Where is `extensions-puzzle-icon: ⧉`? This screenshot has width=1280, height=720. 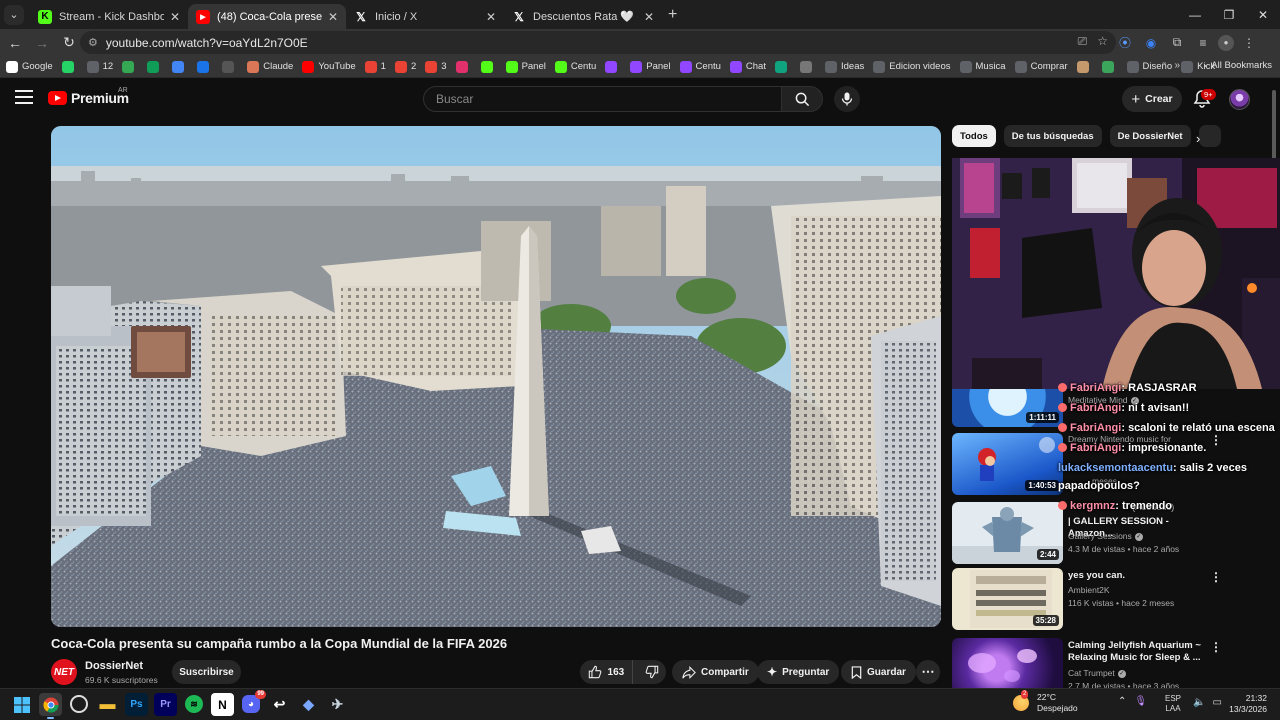 extensions-puzzle-icon: ⧉ is located at coordinates (1177, 43).